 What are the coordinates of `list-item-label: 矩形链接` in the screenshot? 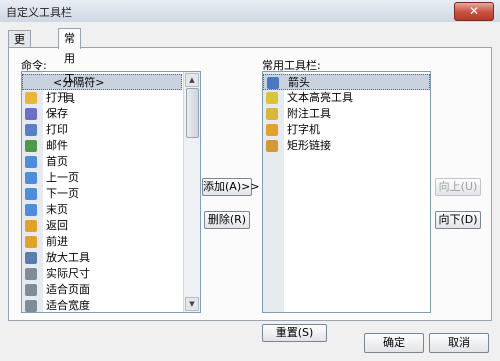 It's located at (309, 145).